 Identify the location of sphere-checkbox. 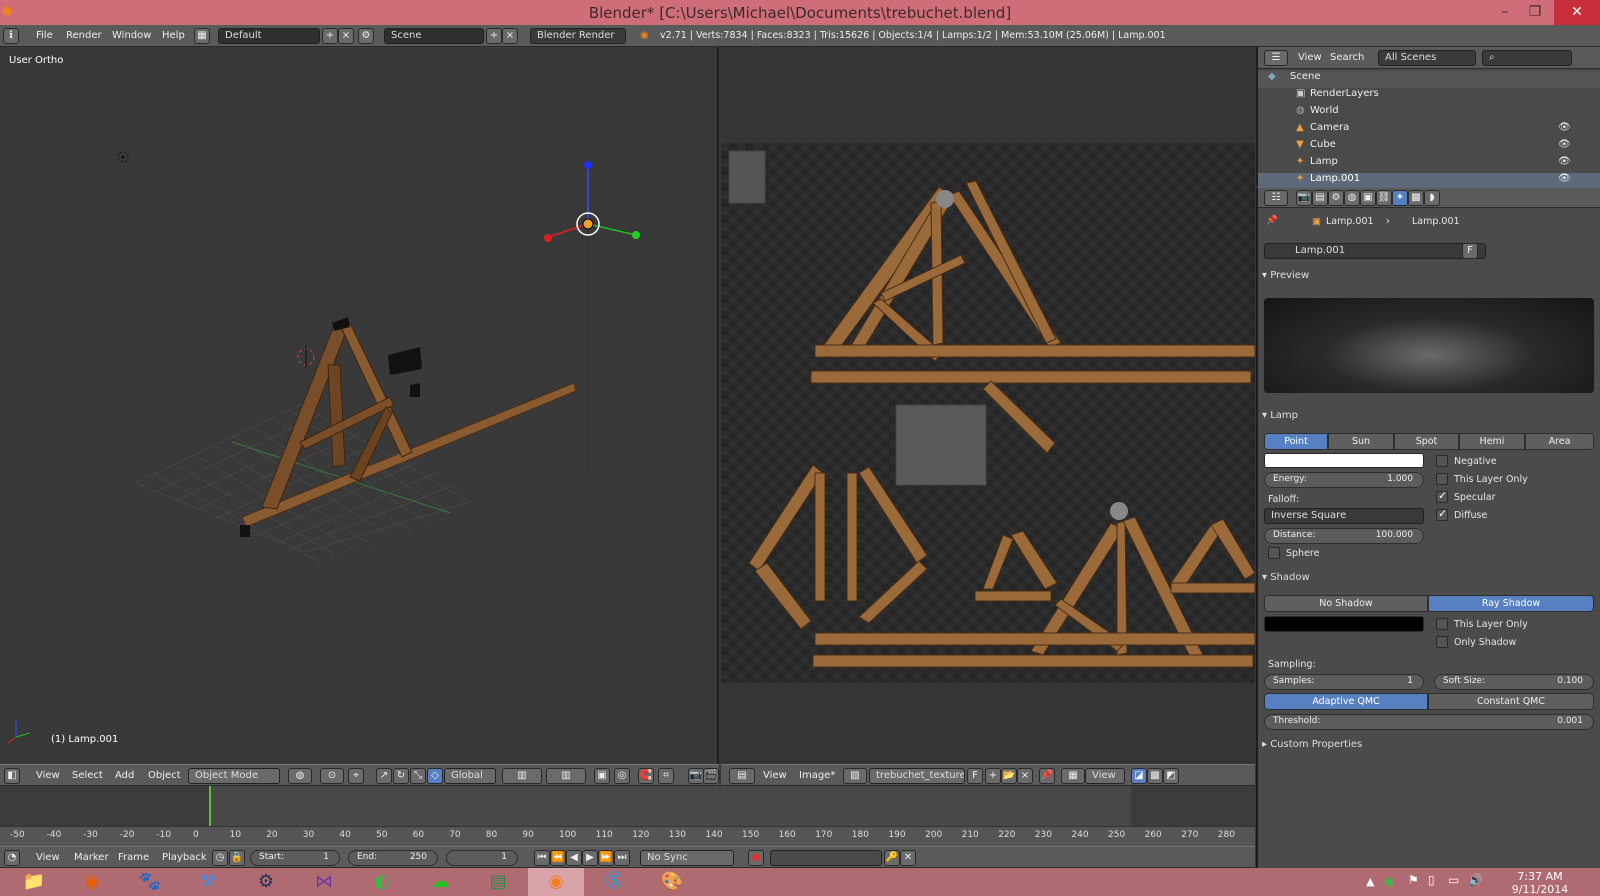
(1274, 553).